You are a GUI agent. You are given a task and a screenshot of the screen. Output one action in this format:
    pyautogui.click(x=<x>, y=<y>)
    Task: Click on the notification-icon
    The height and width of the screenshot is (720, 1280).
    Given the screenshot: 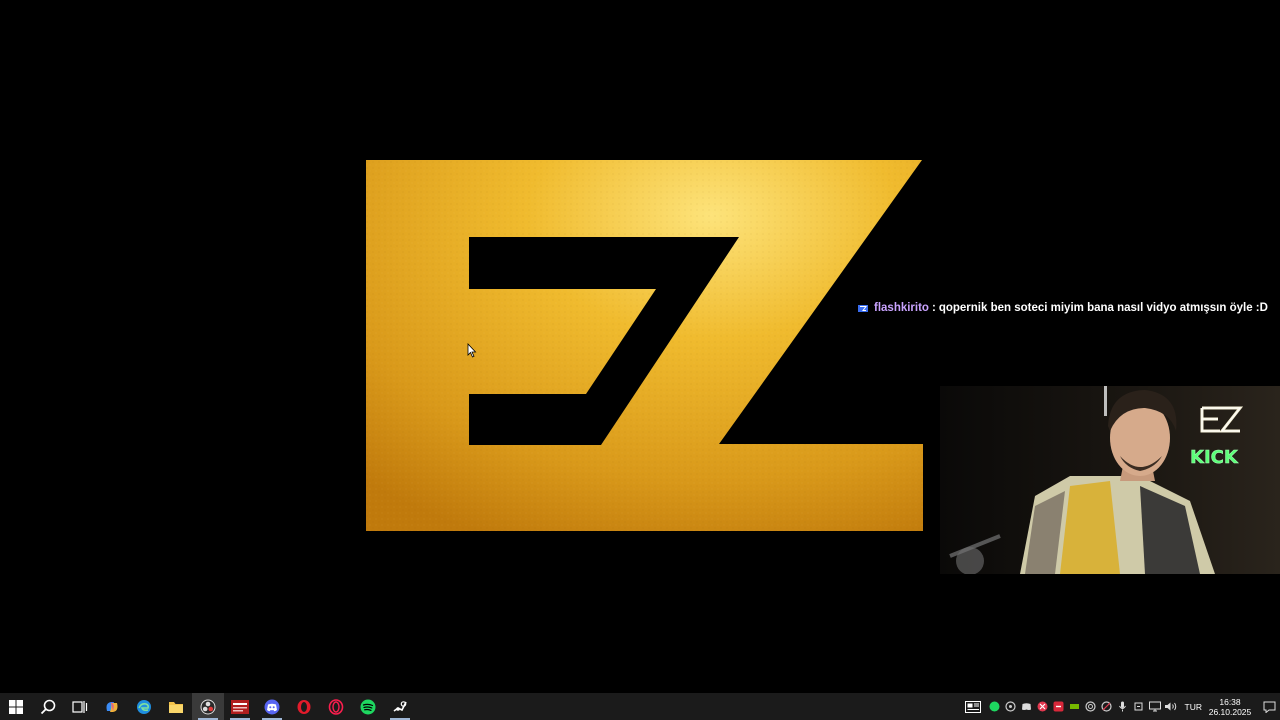 What is the action you would take?
    pyautogui.click(x=1269, y=707)
    